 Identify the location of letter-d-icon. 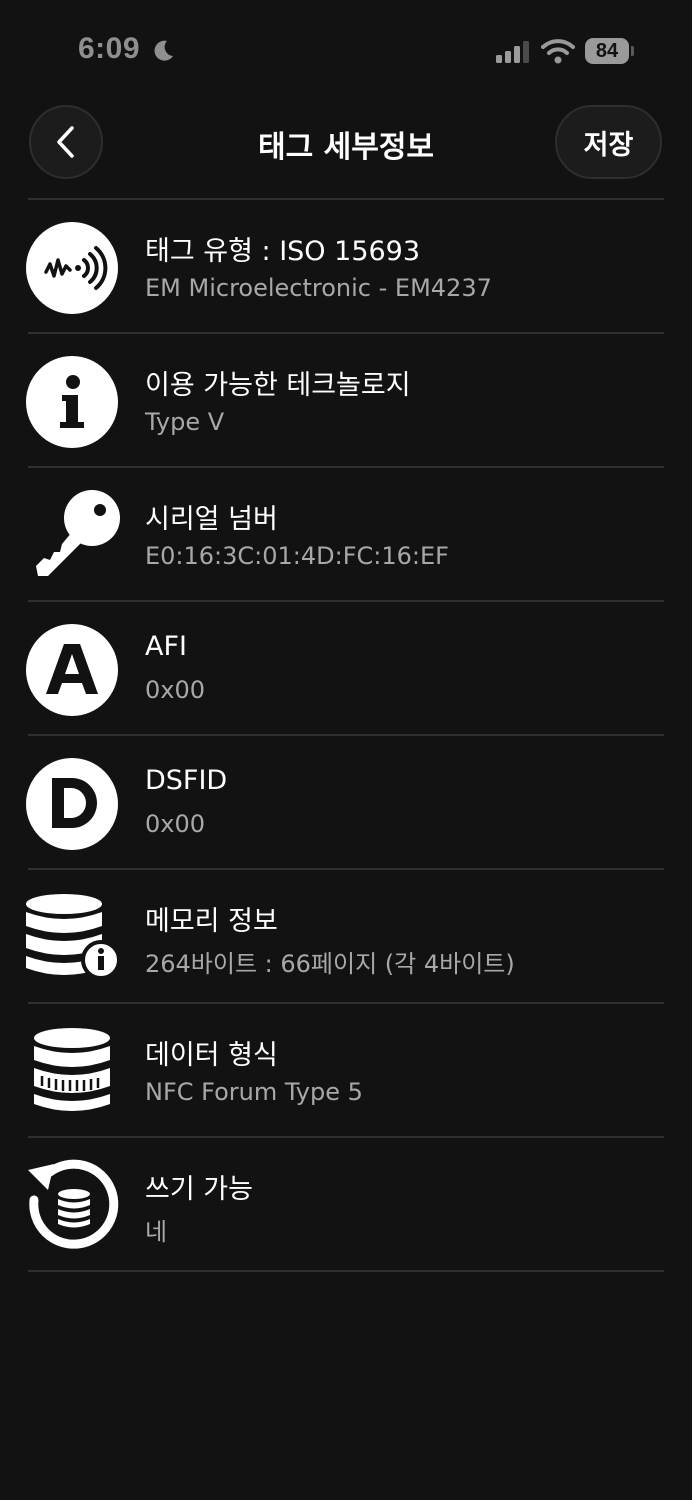
(72, 804).